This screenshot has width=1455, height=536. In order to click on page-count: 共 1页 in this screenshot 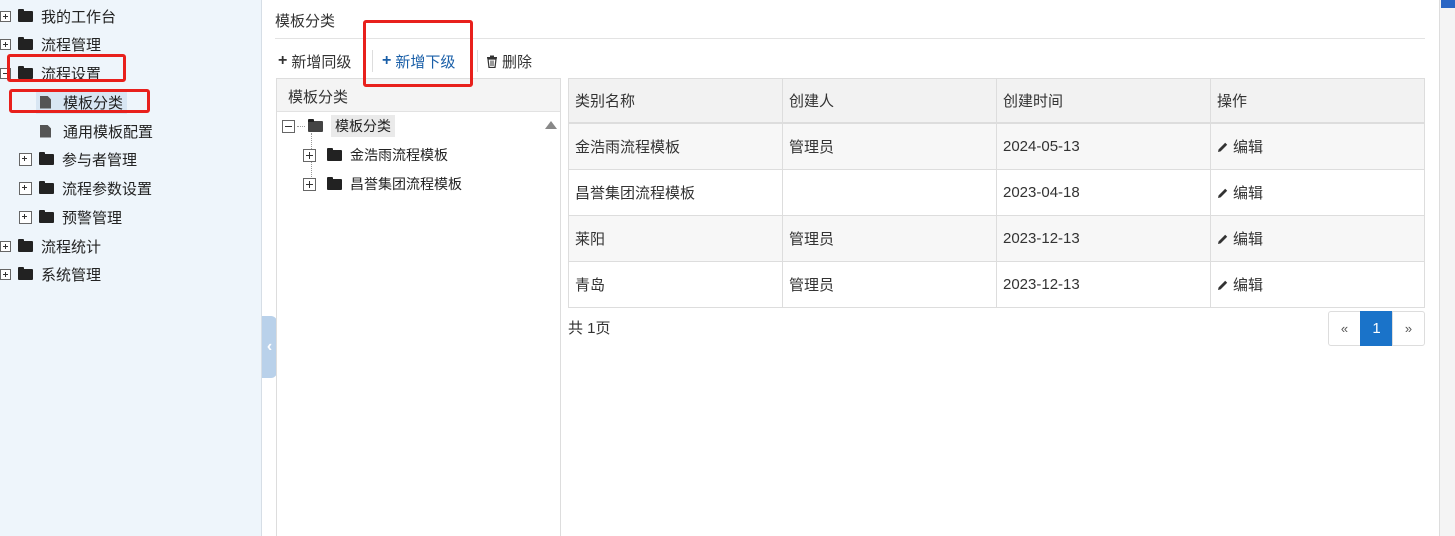, I will do `click(589, 328)`.